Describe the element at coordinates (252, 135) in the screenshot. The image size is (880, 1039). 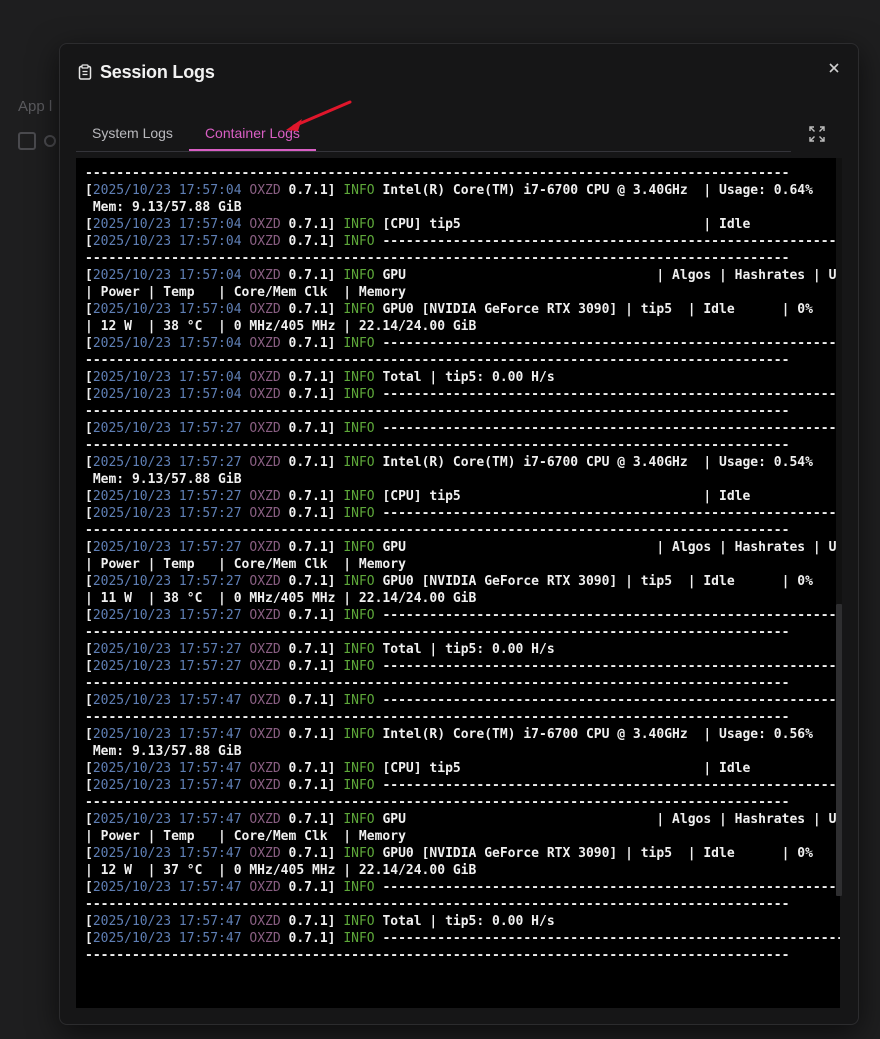
I see `tab-container-logs: Container Logs` at that location.